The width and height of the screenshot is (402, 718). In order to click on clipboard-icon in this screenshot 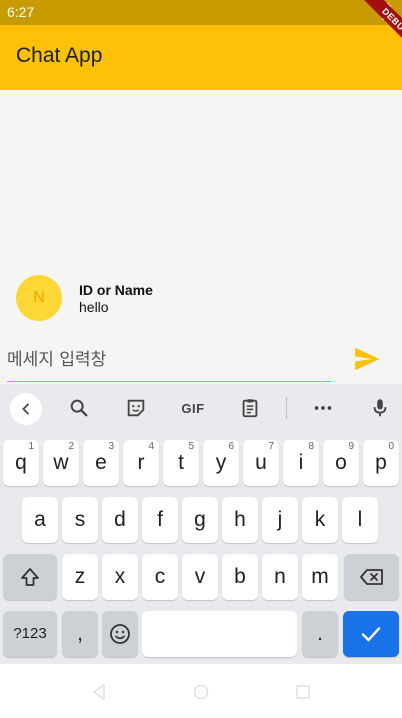, I will do `click(250, 408)`.